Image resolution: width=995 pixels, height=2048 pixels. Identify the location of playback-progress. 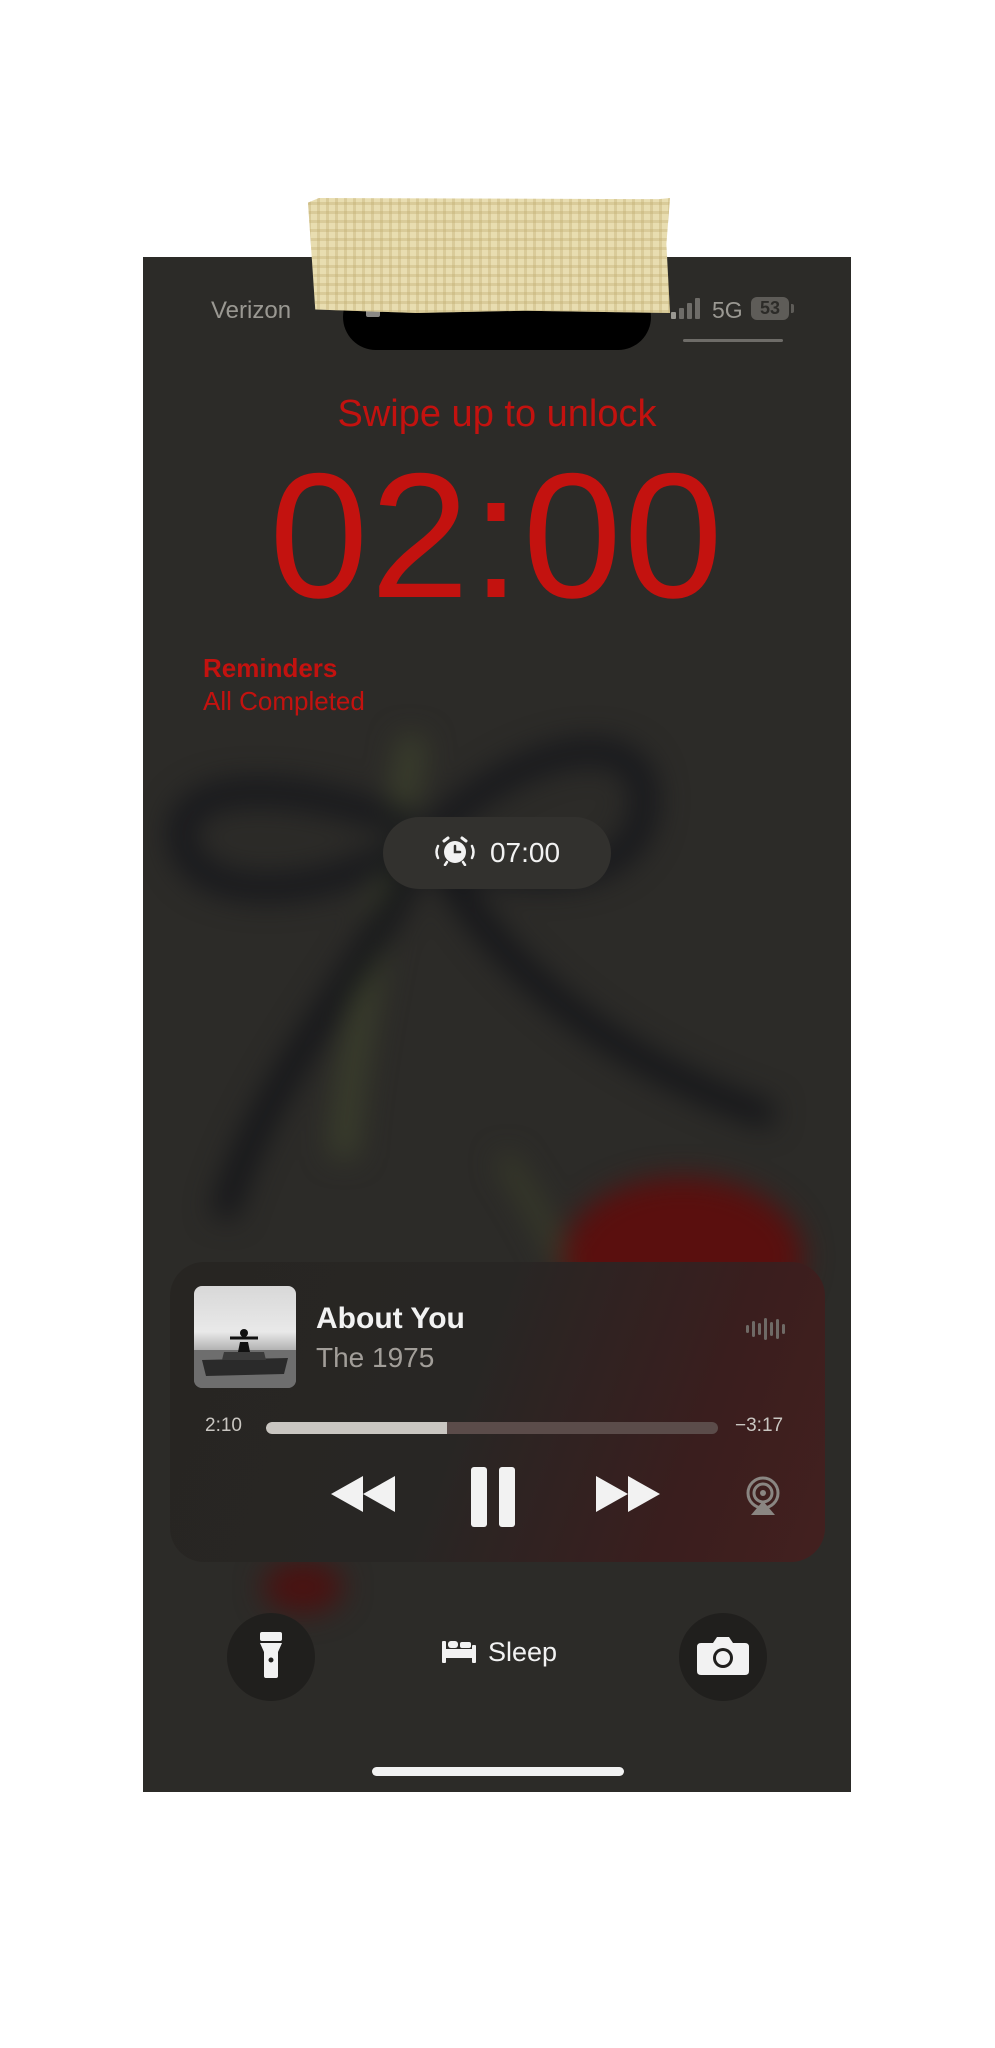
(356, 1428).